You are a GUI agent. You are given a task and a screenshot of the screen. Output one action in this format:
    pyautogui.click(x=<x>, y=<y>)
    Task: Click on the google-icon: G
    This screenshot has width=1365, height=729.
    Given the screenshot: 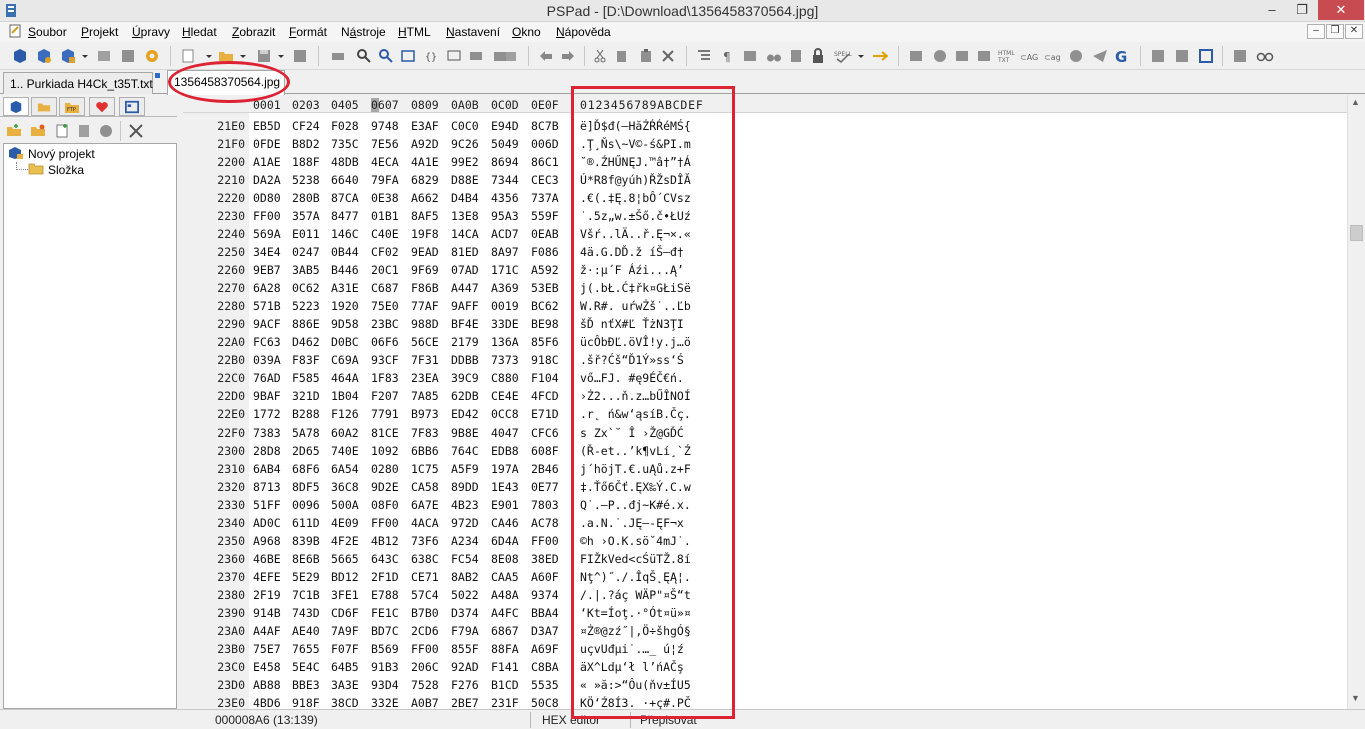 What is the action you would take?
    pyautogui.click(x=1122, y=56)
    